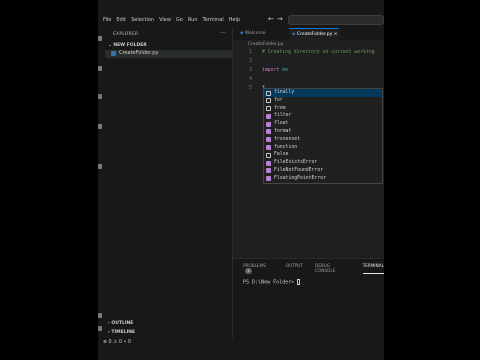 This screenshot has height=360, width=480. What do you see at coordinates (121, 20) in the screenshot?
I see `menu-edit: Edit` at bounding box center [121, 20].